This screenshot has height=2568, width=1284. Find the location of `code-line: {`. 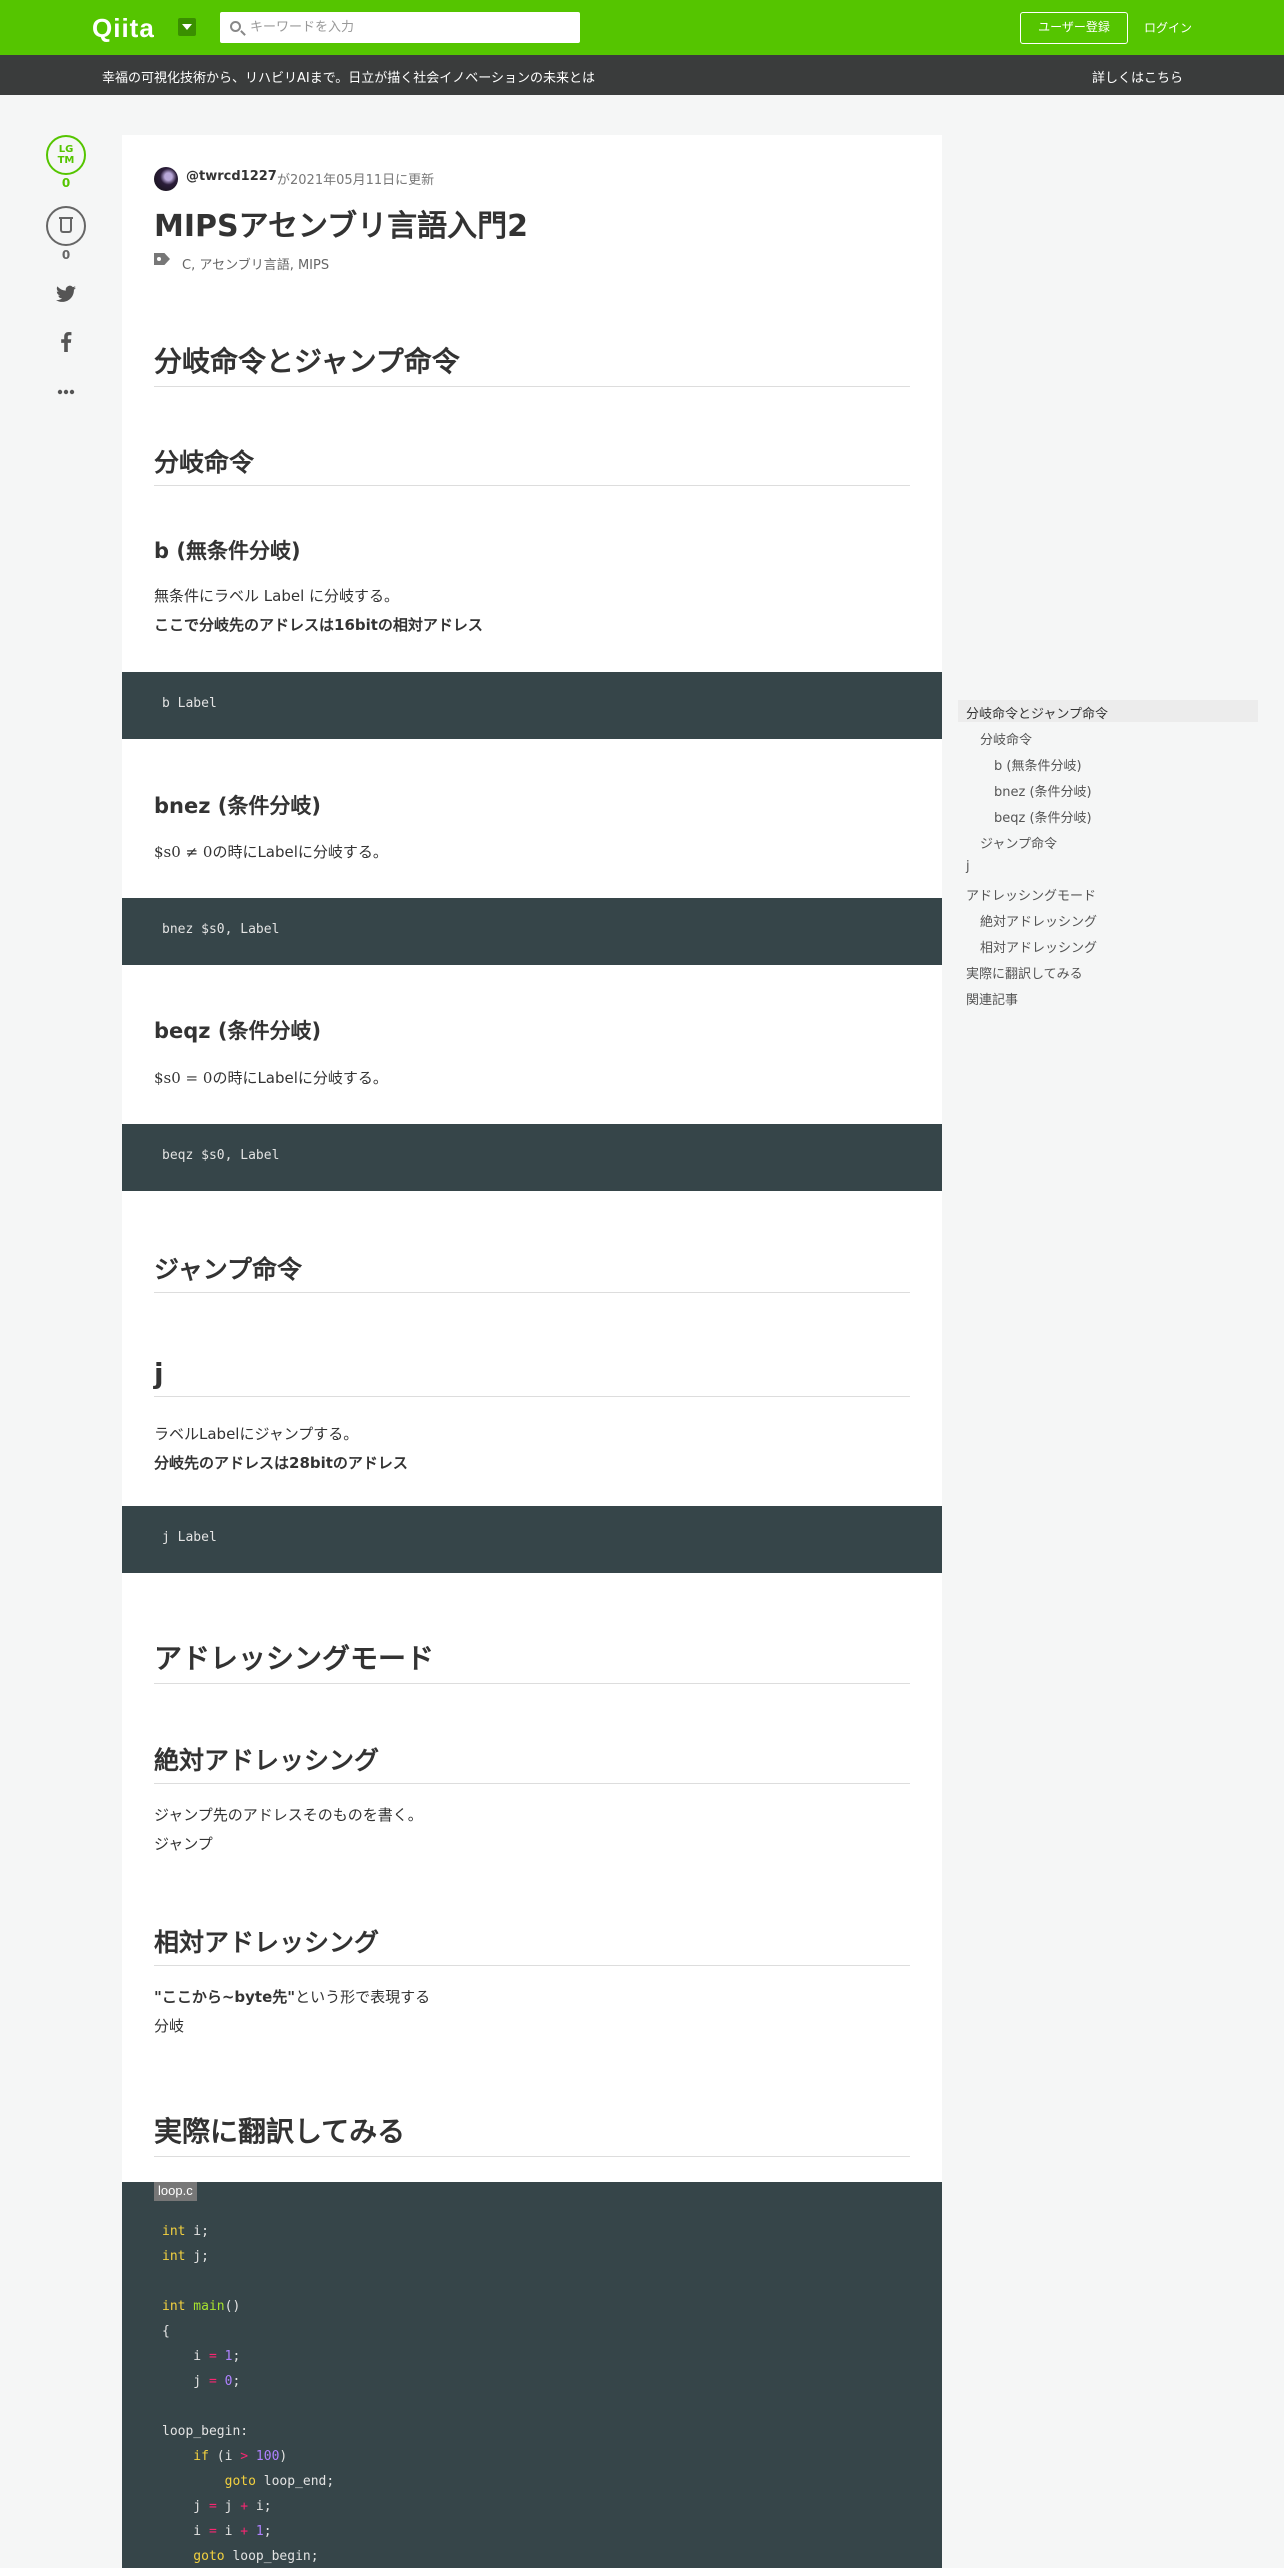

code-line: { is located at coordinates (166, 2331).